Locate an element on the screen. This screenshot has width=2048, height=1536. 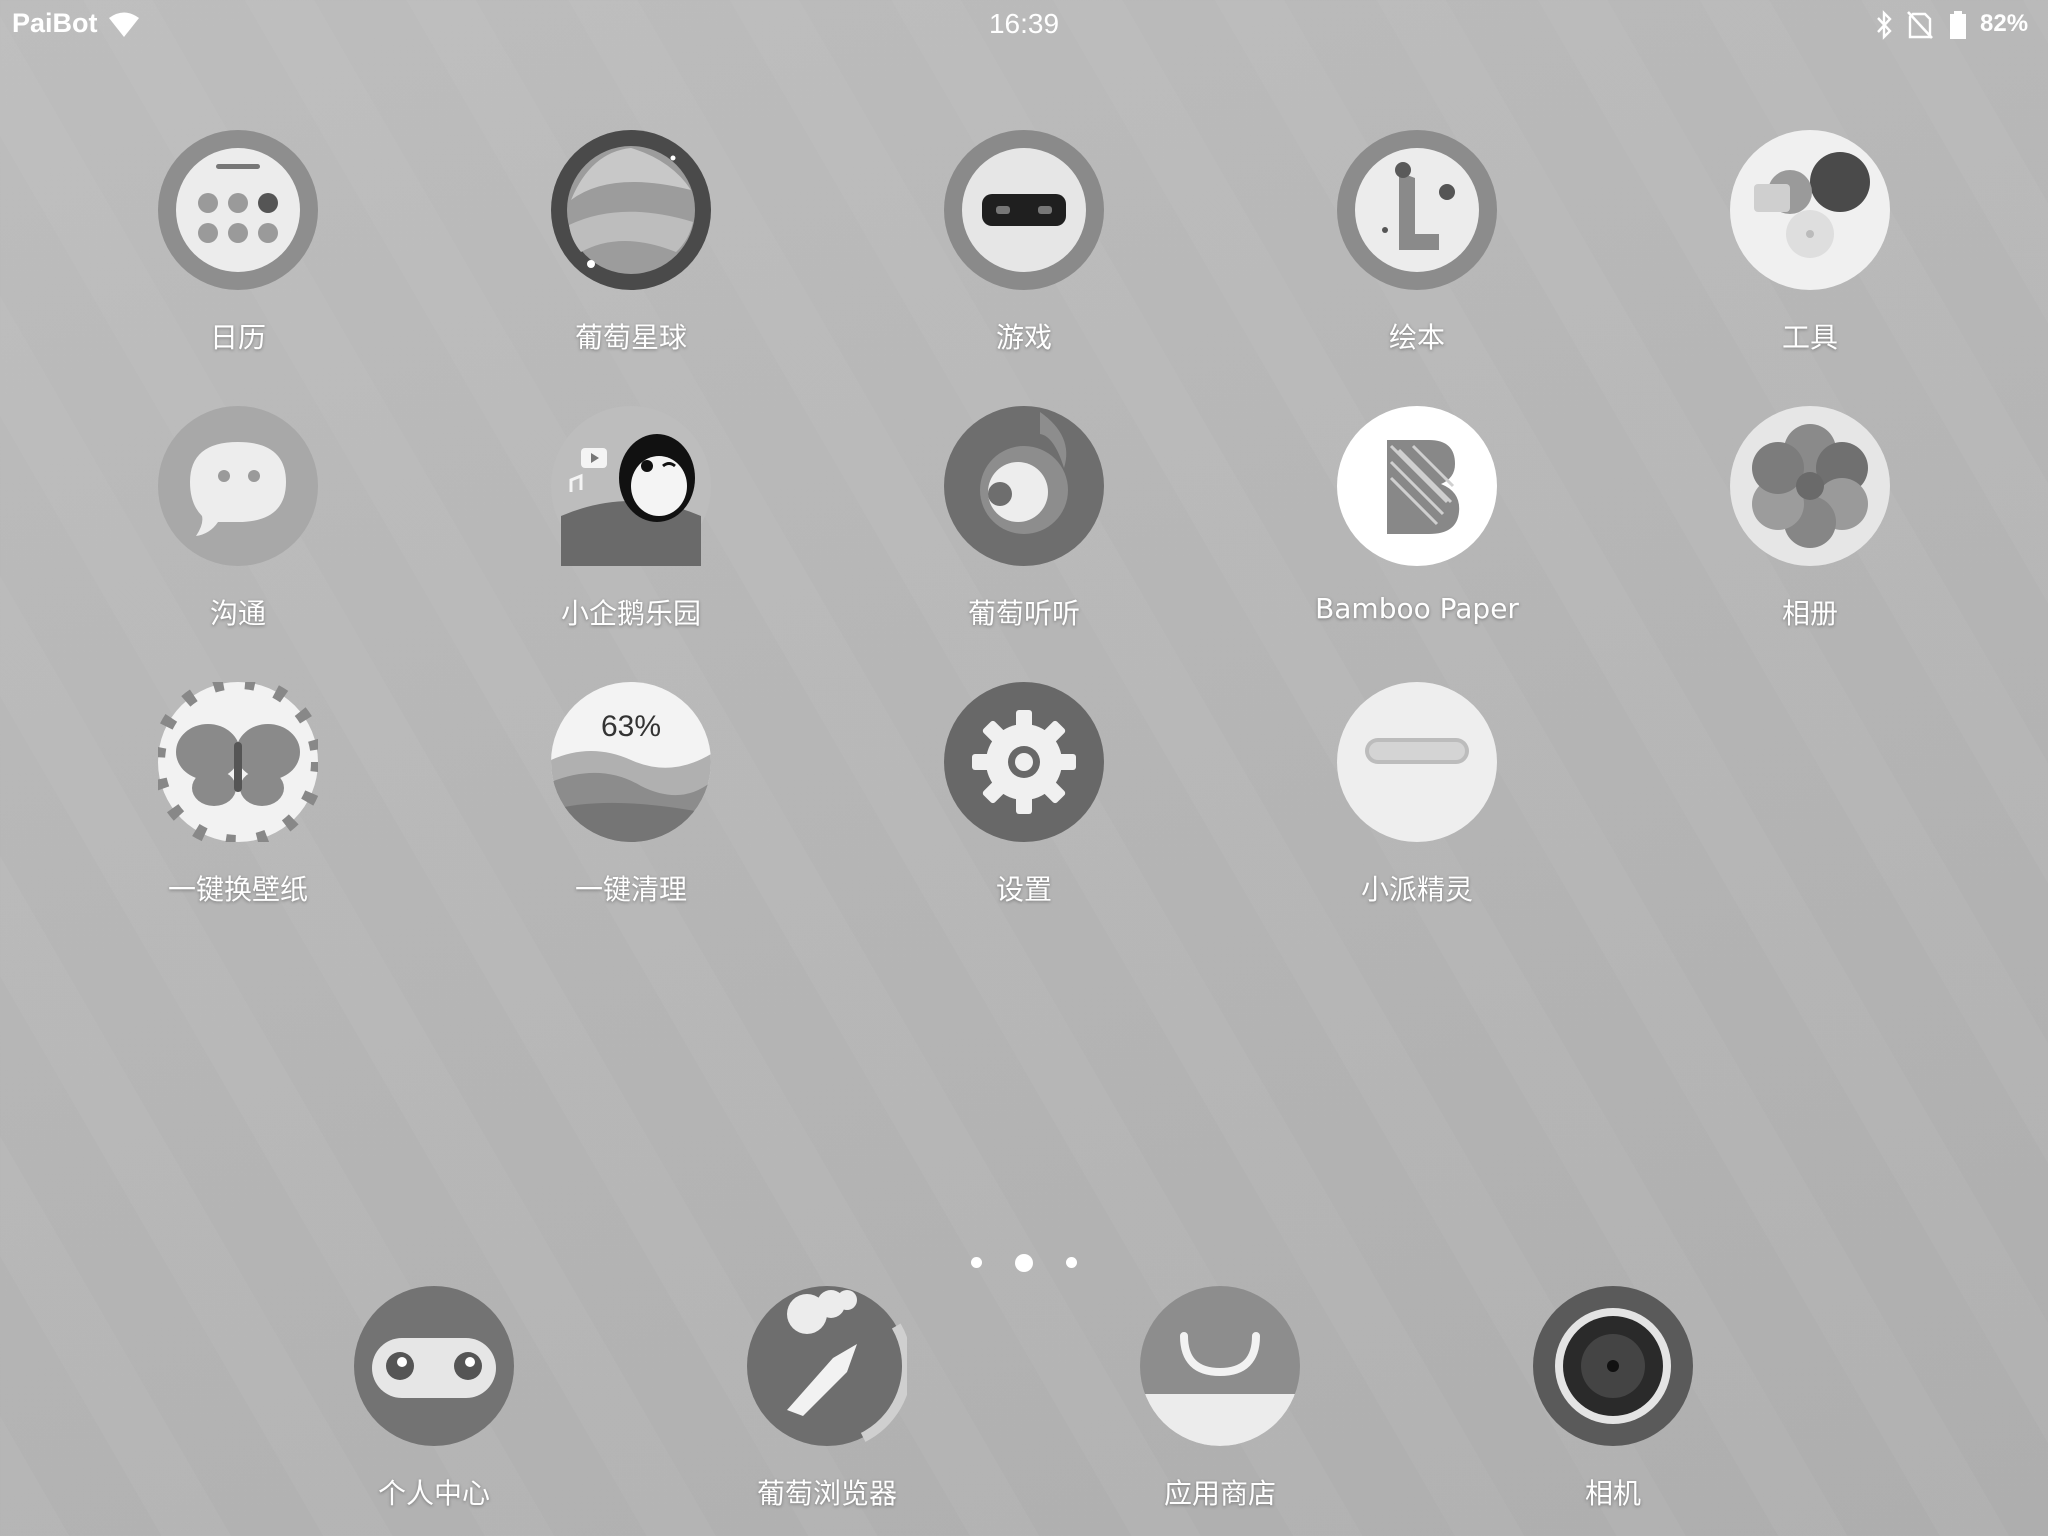
app-label: Bamboo Paper is located at coordinates (1417, 608).